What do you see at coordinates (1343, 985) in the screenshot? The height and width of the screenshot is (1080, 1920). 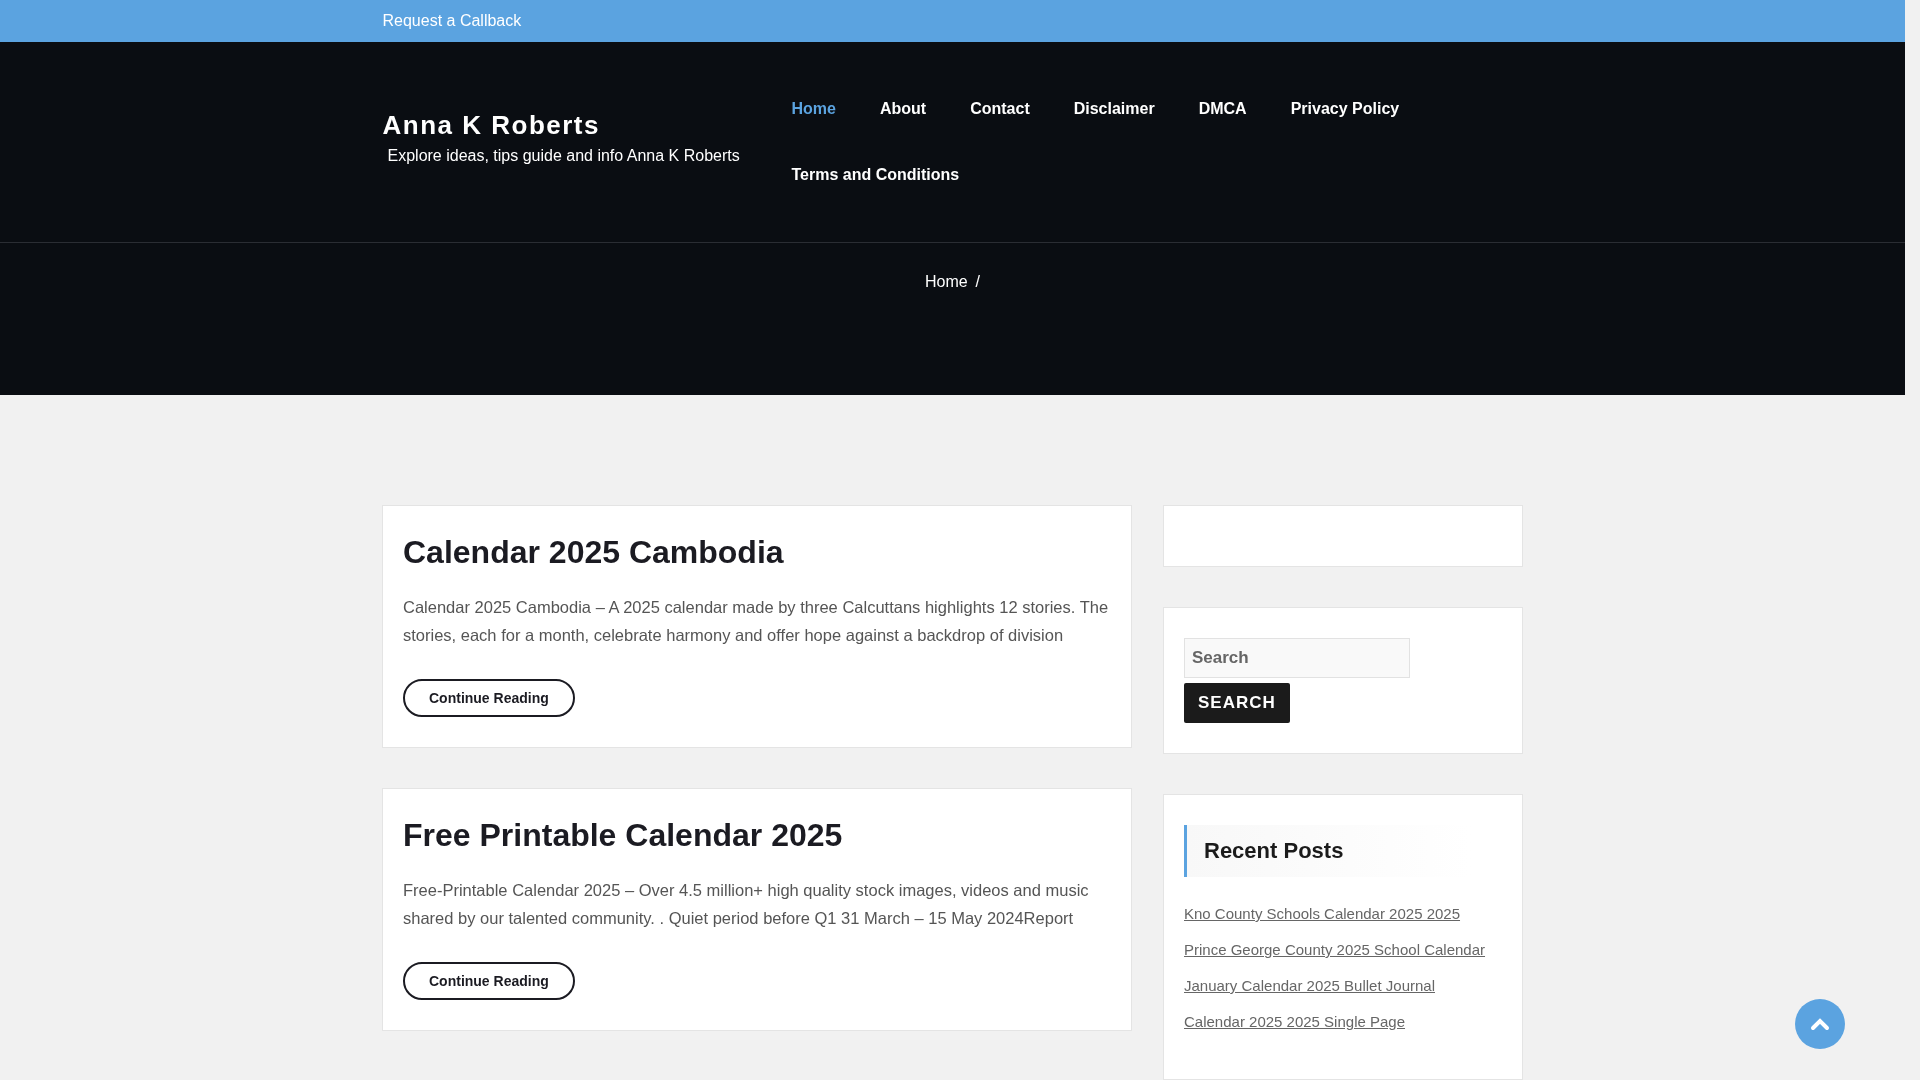 I see `recent-post-link: January Calendar 2025 Bullet Journal` at bounding box center [1343, 985].